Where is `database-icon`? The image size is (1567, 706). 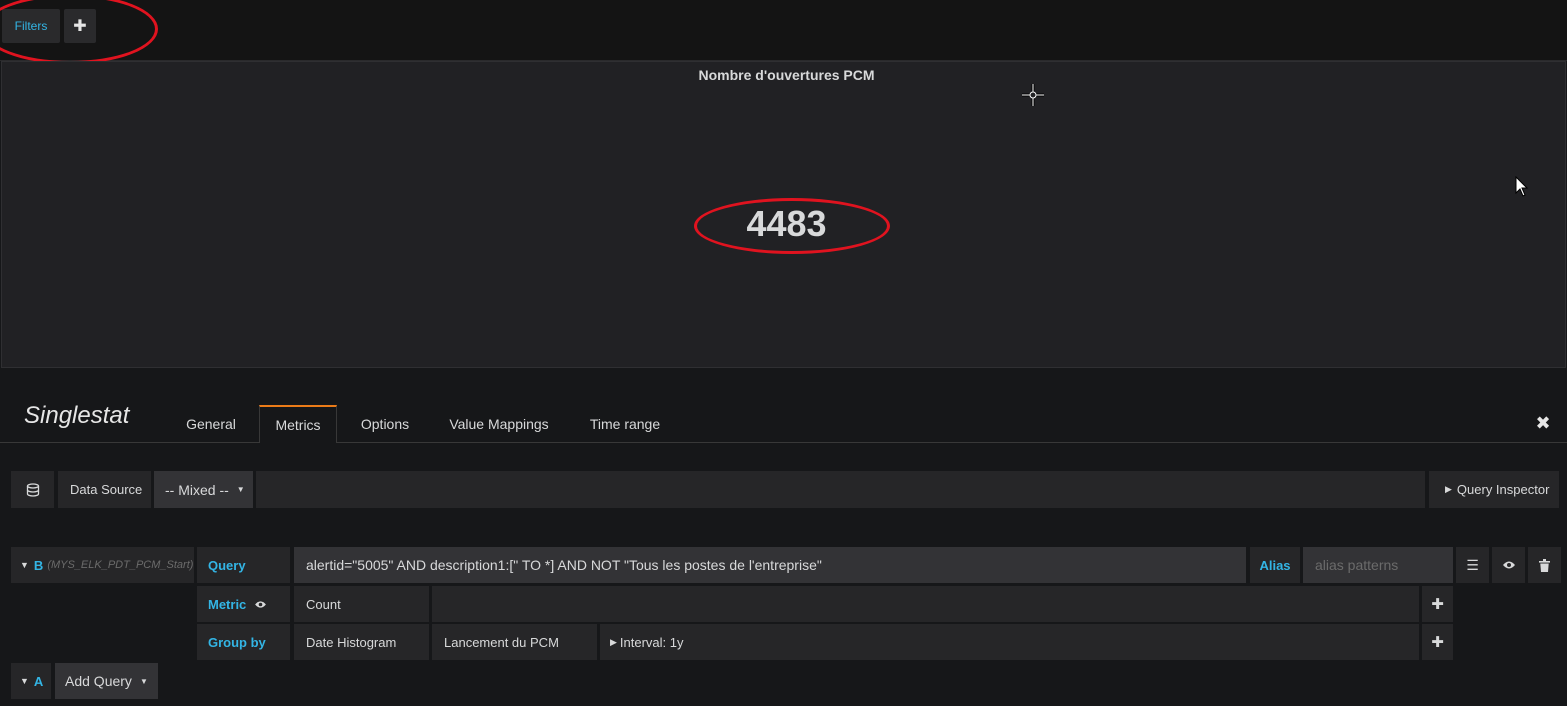 database-icon is located at coordinates (32, 489).